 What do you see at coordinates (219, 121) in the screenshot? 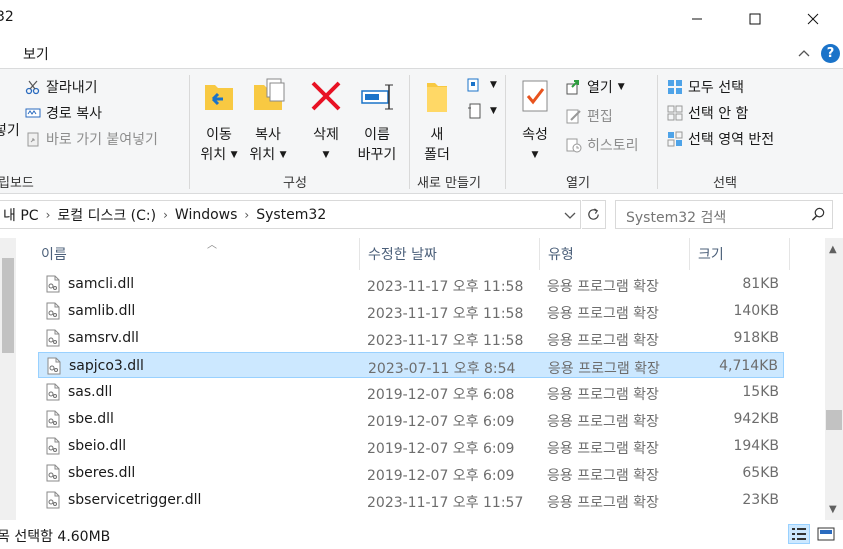
I see `move-to-button: 이동 위치 ▼` at bounding box center [219, 121].